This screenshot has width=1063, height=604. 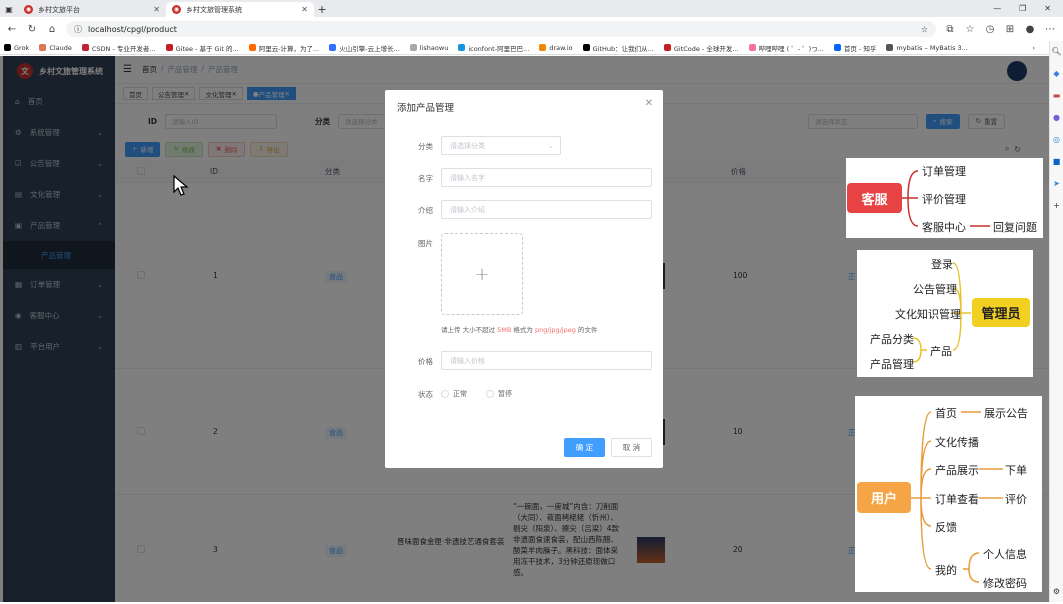 What do you see at coordinates (884, 497) in the screenshot?
I see `user-root: 用户` at bounding box center [884, 497].